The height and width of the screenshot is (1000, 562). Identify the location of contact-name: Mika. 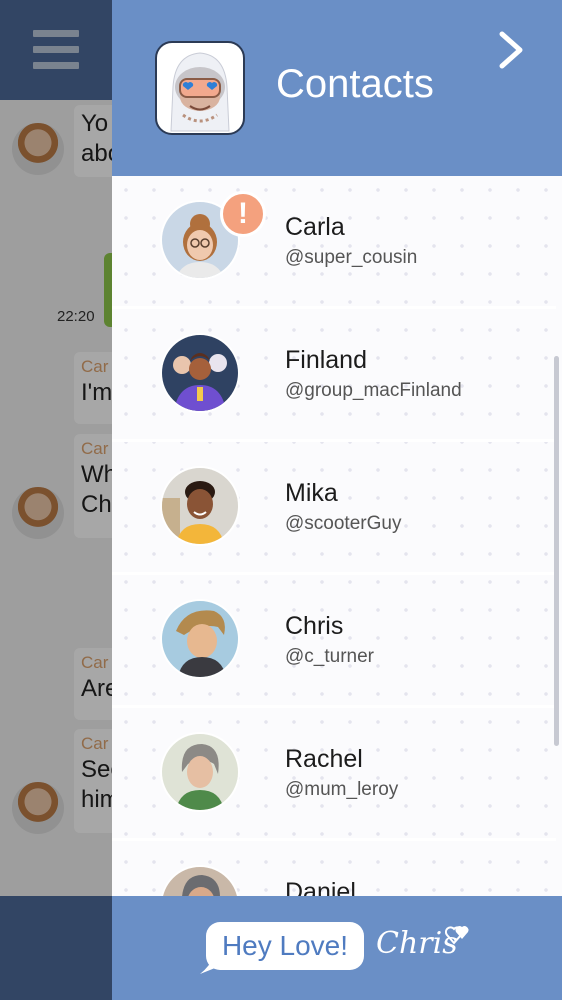
(311, 493).